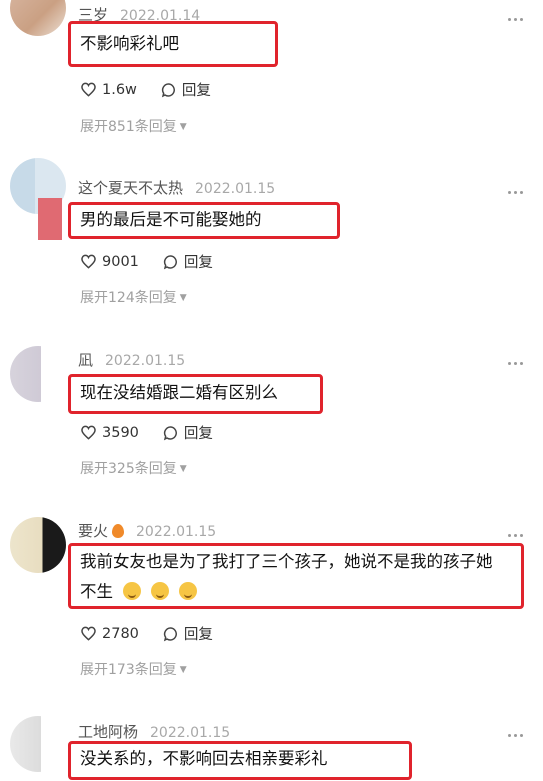 Image resolution: width=543 pixels, height=781 pixels. Describe the element at coordinates (179, 392) in the screenshot. I see `comment-text: 现在没结婚跟二婚有区别么` at that location.